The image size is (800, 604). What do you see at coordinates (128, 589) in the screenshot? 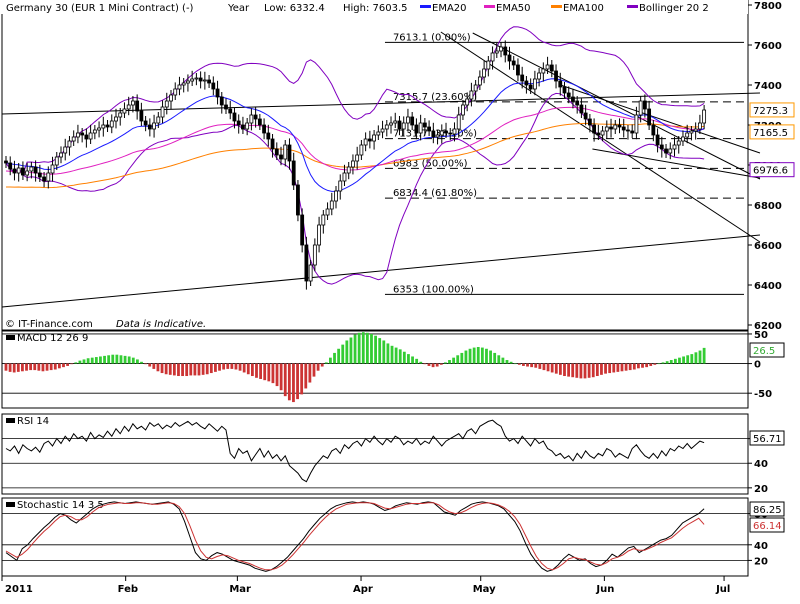
I see `xtick-label-1: Feb` at bounding box center [128, 589].